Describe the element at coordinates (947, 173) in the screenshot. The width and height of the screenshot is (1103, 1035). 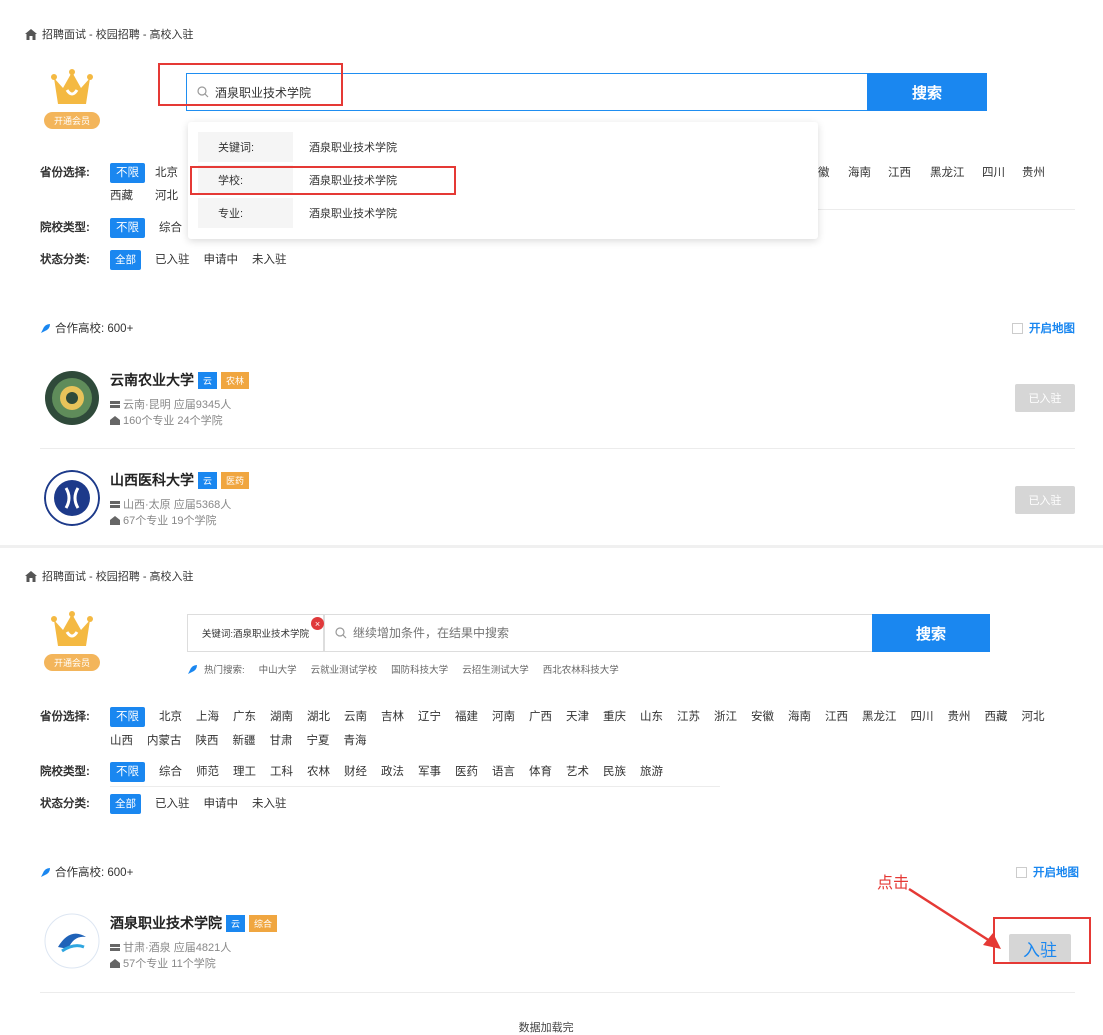
I see `province-option: 黑龙江` at that location.